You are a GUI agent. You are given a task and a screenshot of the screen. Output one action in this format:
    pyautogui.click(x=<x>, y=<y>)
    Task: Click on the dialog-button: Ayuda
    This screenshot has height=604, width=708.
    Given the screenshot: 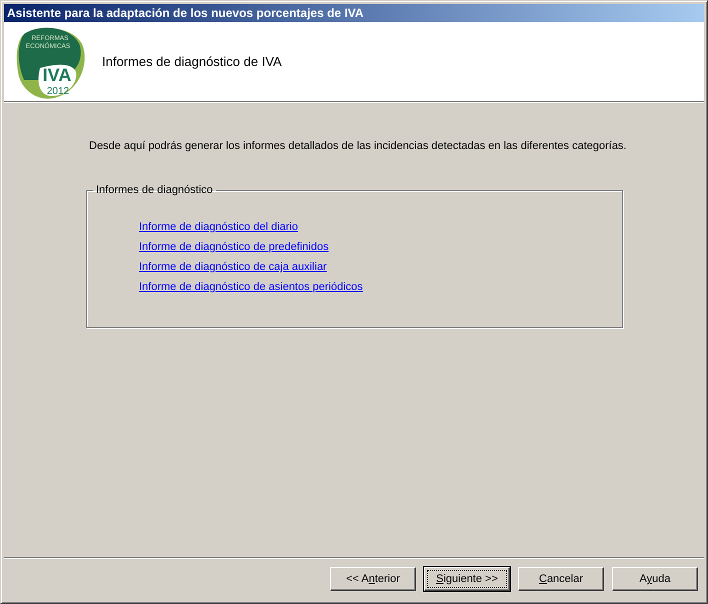 What is the action you would take?
    pyautogui.click(x=655, y=579)
    